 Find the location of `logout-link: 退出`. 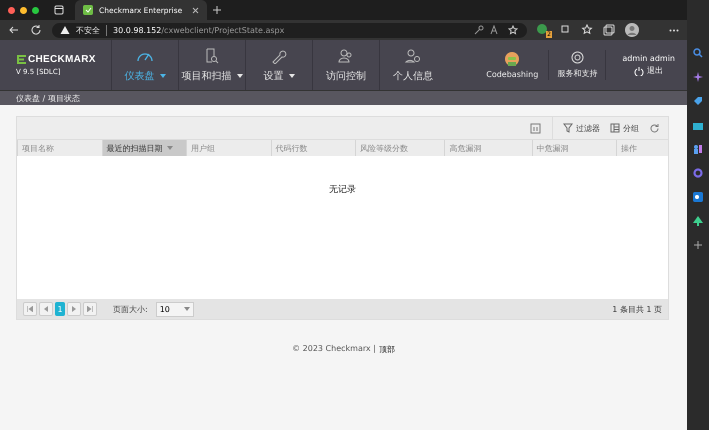

logout-link: 退出 is located at coordinates (649, 70).